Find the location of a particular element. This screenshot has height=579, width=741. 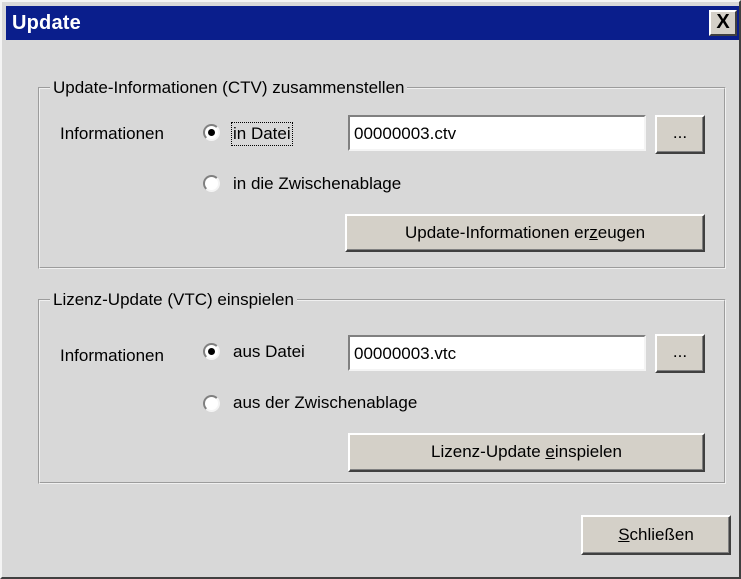

ctv-radio-file-label: in Datei is located at coordinates (262, 134).